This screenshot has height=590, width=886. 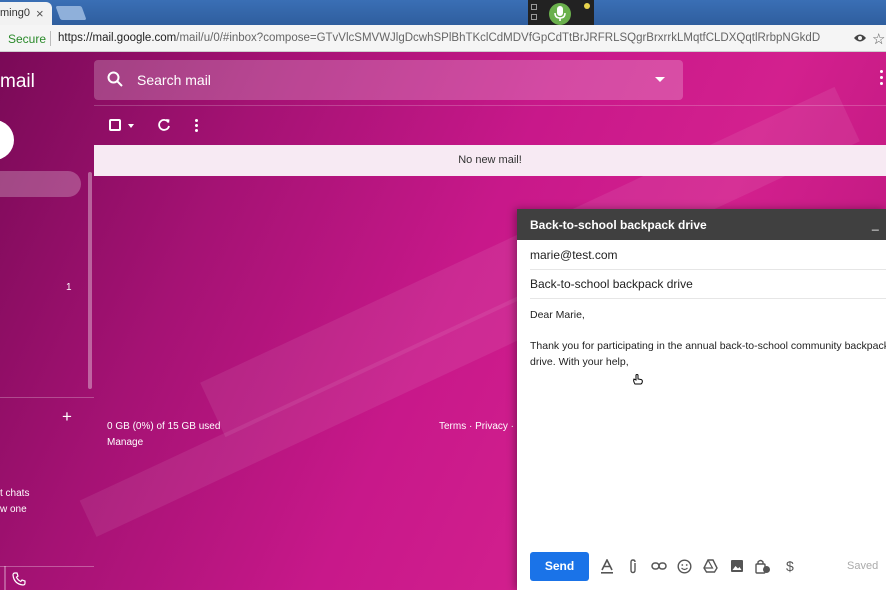 I want to click on empty-inbox-banner: No new mail!, so click(x=490, y=160).